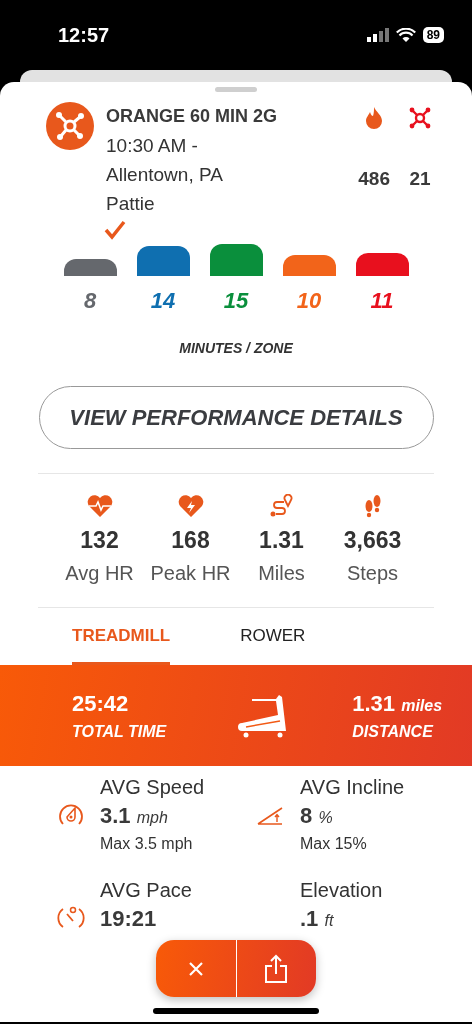 This screenshot has height=1024, width=472. What do you see at coordinates (101, 703) in the screenshot?
I see `total-time-value: 25:42` at bounding box center [101, 703].